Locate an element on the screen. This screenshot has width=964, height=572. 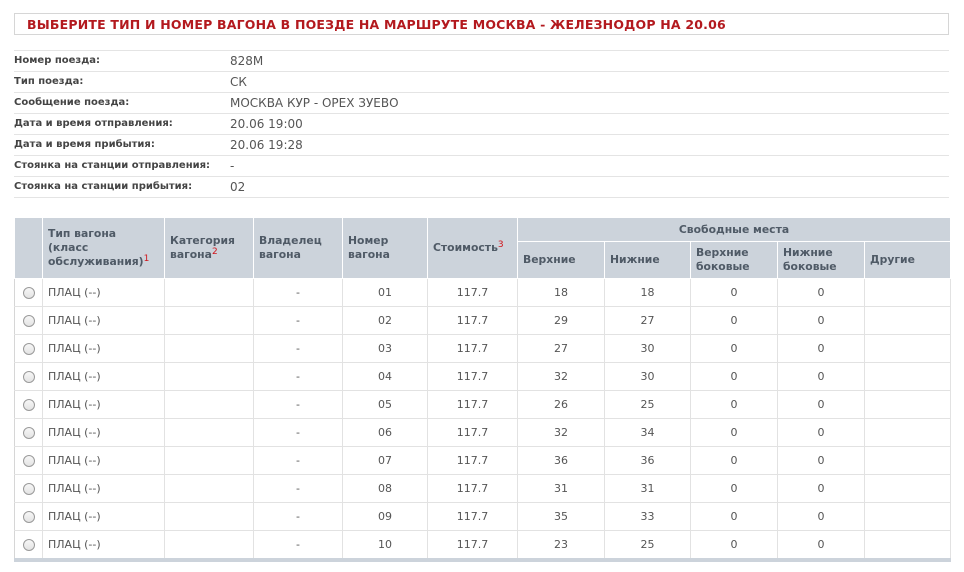
arrival-value: 20.06 19:28 is located at coordinates (266, 145).